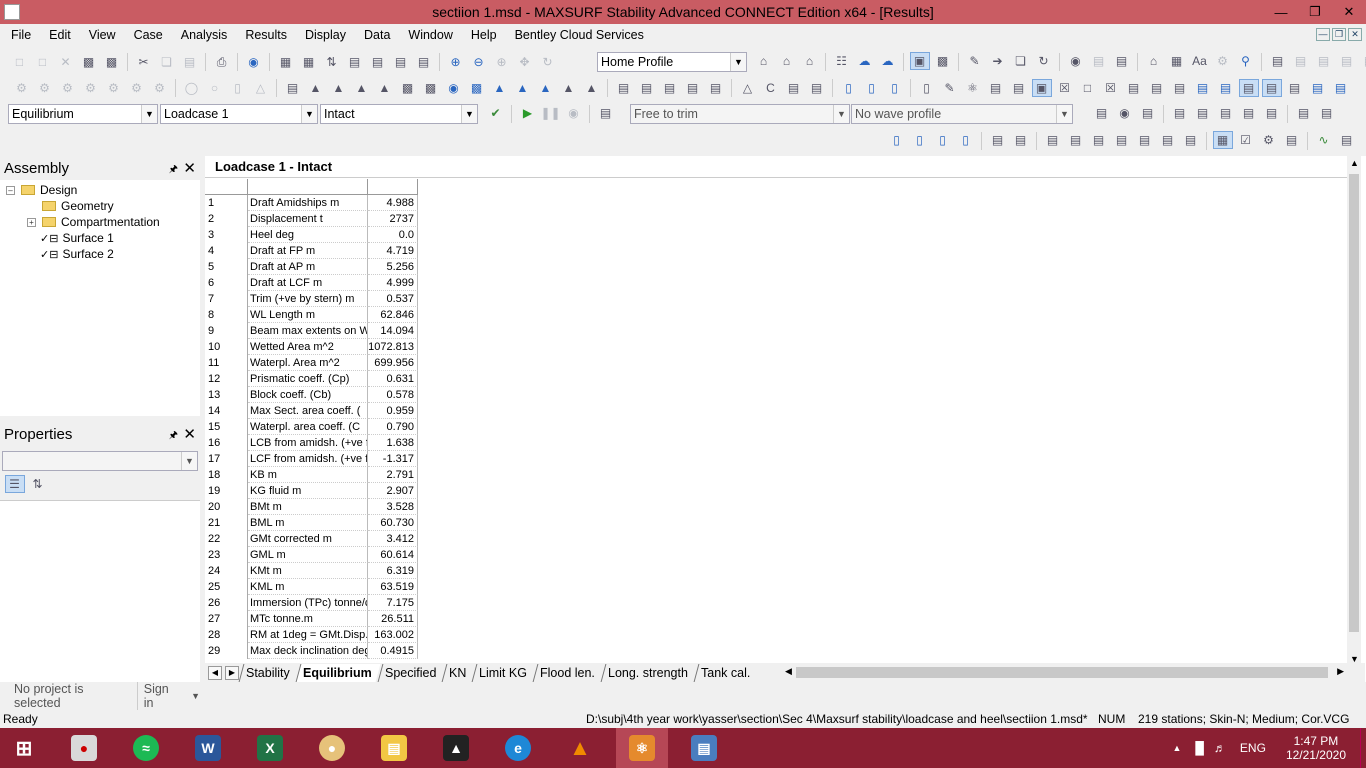 The height and width of the screenshot is (768, 1366). What do you see at coordinates (100, 461) in the screenshot?
I see `properties-object-combo: ▼` at bounding box center [100, 461].